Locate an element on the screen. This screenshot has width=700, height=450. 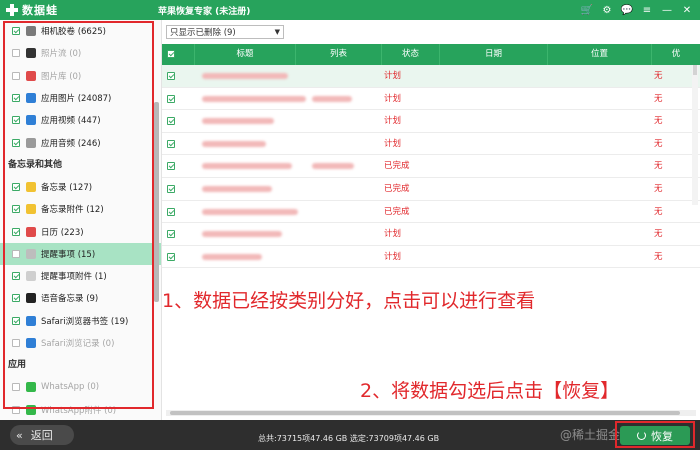
gear-icon: ⚙ is located at coordinates (607, 10).